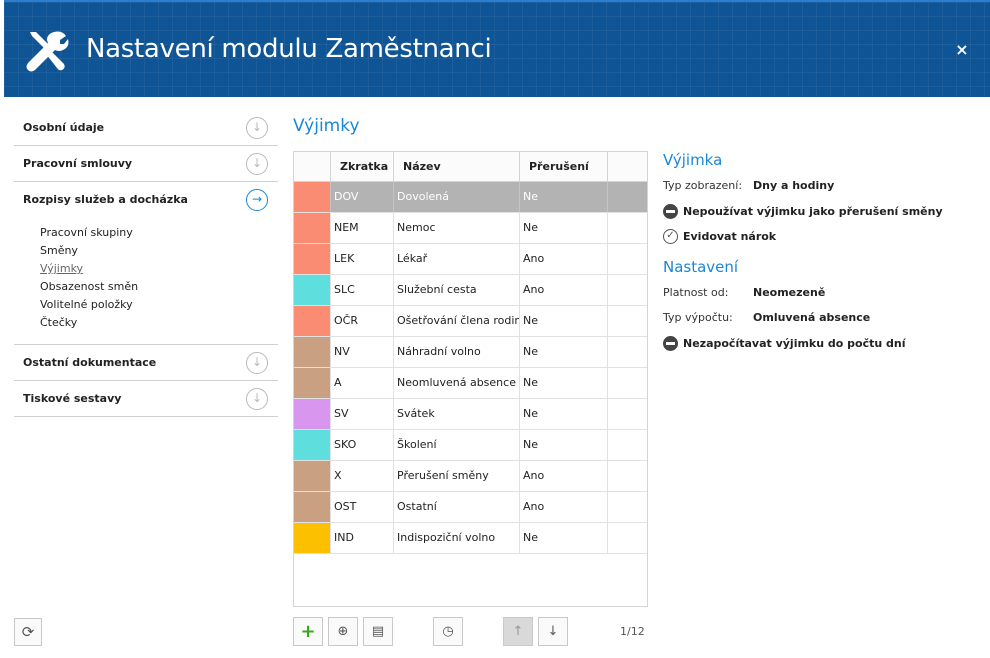  I want to click on display-type-row: Typ zobrazení: Dny a hodiny, so click(823, 186).